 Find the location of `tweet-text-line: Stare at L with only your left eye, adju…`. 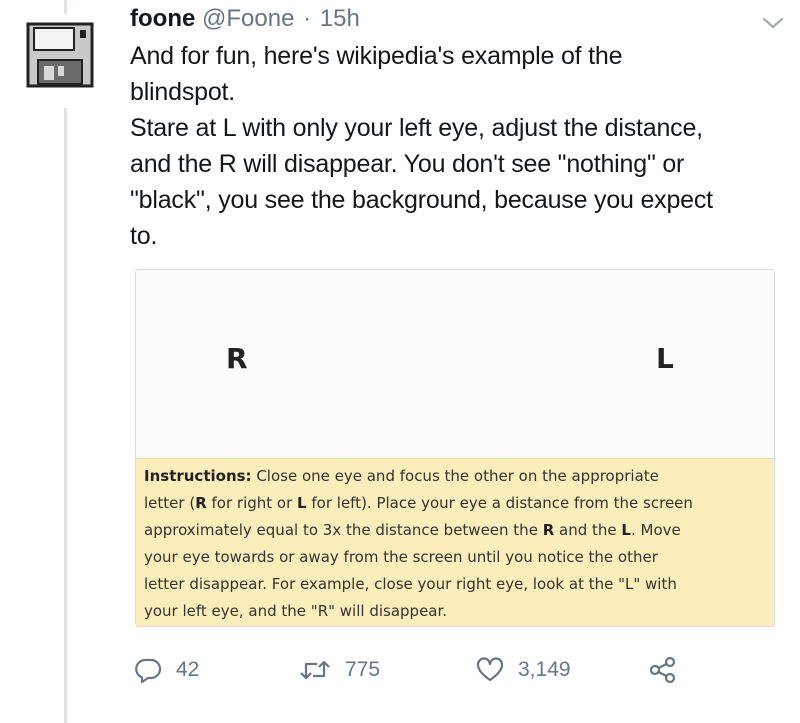

tweet-text-line: Stare at L with only your left eye, adju… is located at coordinates (416, 128).